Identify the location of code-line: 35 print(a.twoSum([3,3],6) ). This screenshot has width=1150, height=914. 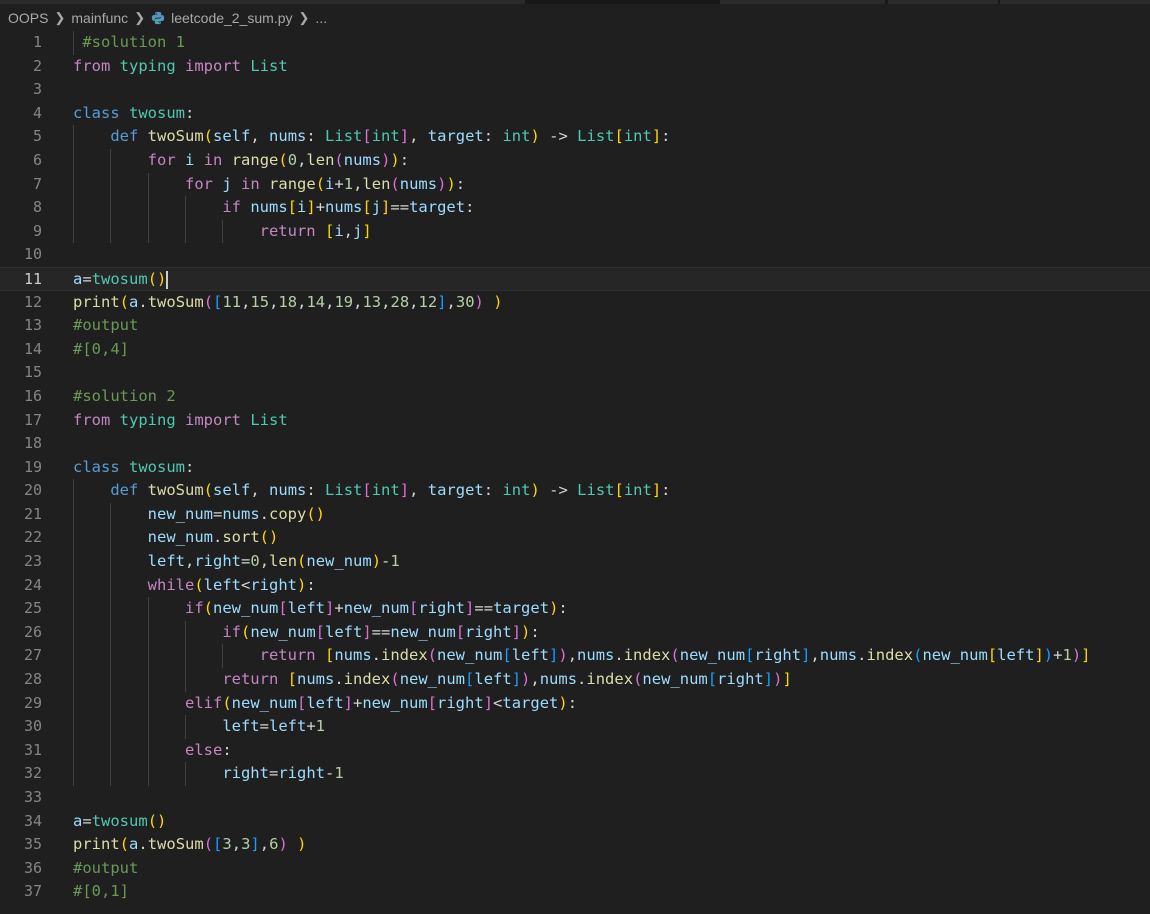
(575, 845).